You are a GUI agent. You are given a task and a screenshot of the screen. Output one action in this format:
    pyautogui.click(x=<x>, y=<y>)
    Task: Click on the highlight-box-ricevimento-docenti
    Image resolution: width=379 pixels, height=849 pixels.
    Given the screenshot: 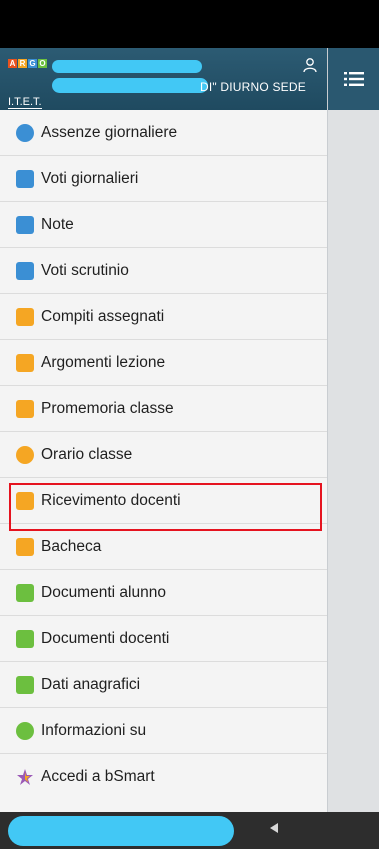 What is the action you would take?
    pyautogui.click(x=165, y=507)
    